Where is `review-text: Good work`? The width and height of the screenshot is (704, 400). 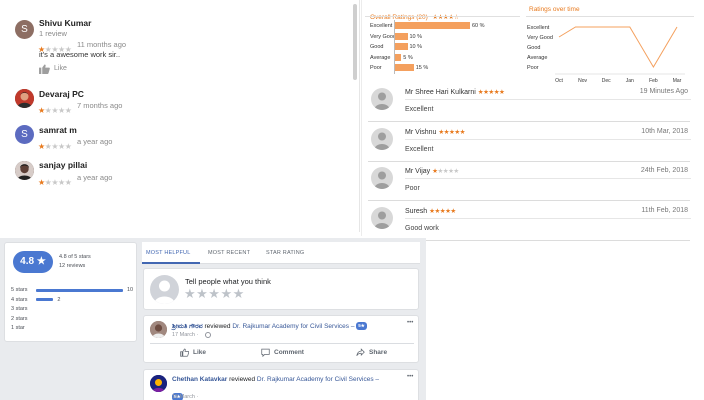
review-text: Good work is located at coordinates (422, 228).